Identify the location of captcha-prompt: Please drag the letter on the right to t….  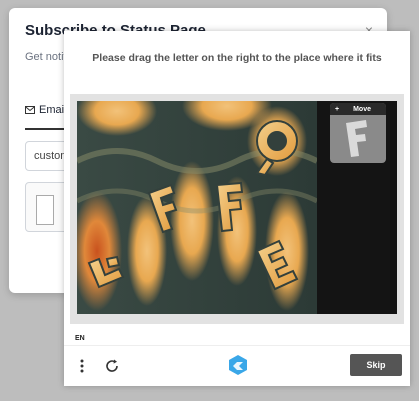
(237, 58).